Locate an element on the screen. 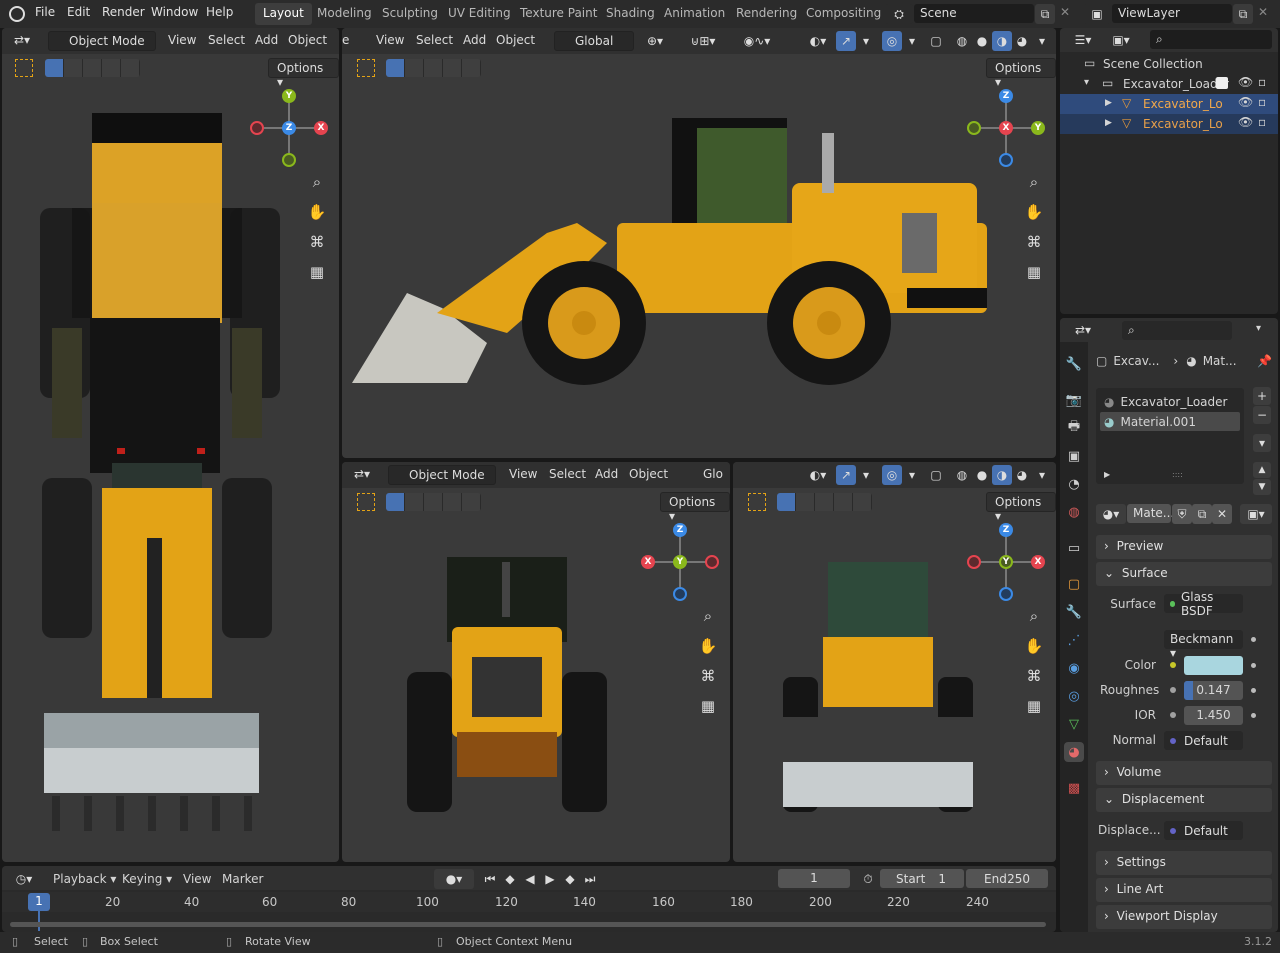  displacement-panel-header: ⌄ Displacement is located at coordinates (1184, 800).